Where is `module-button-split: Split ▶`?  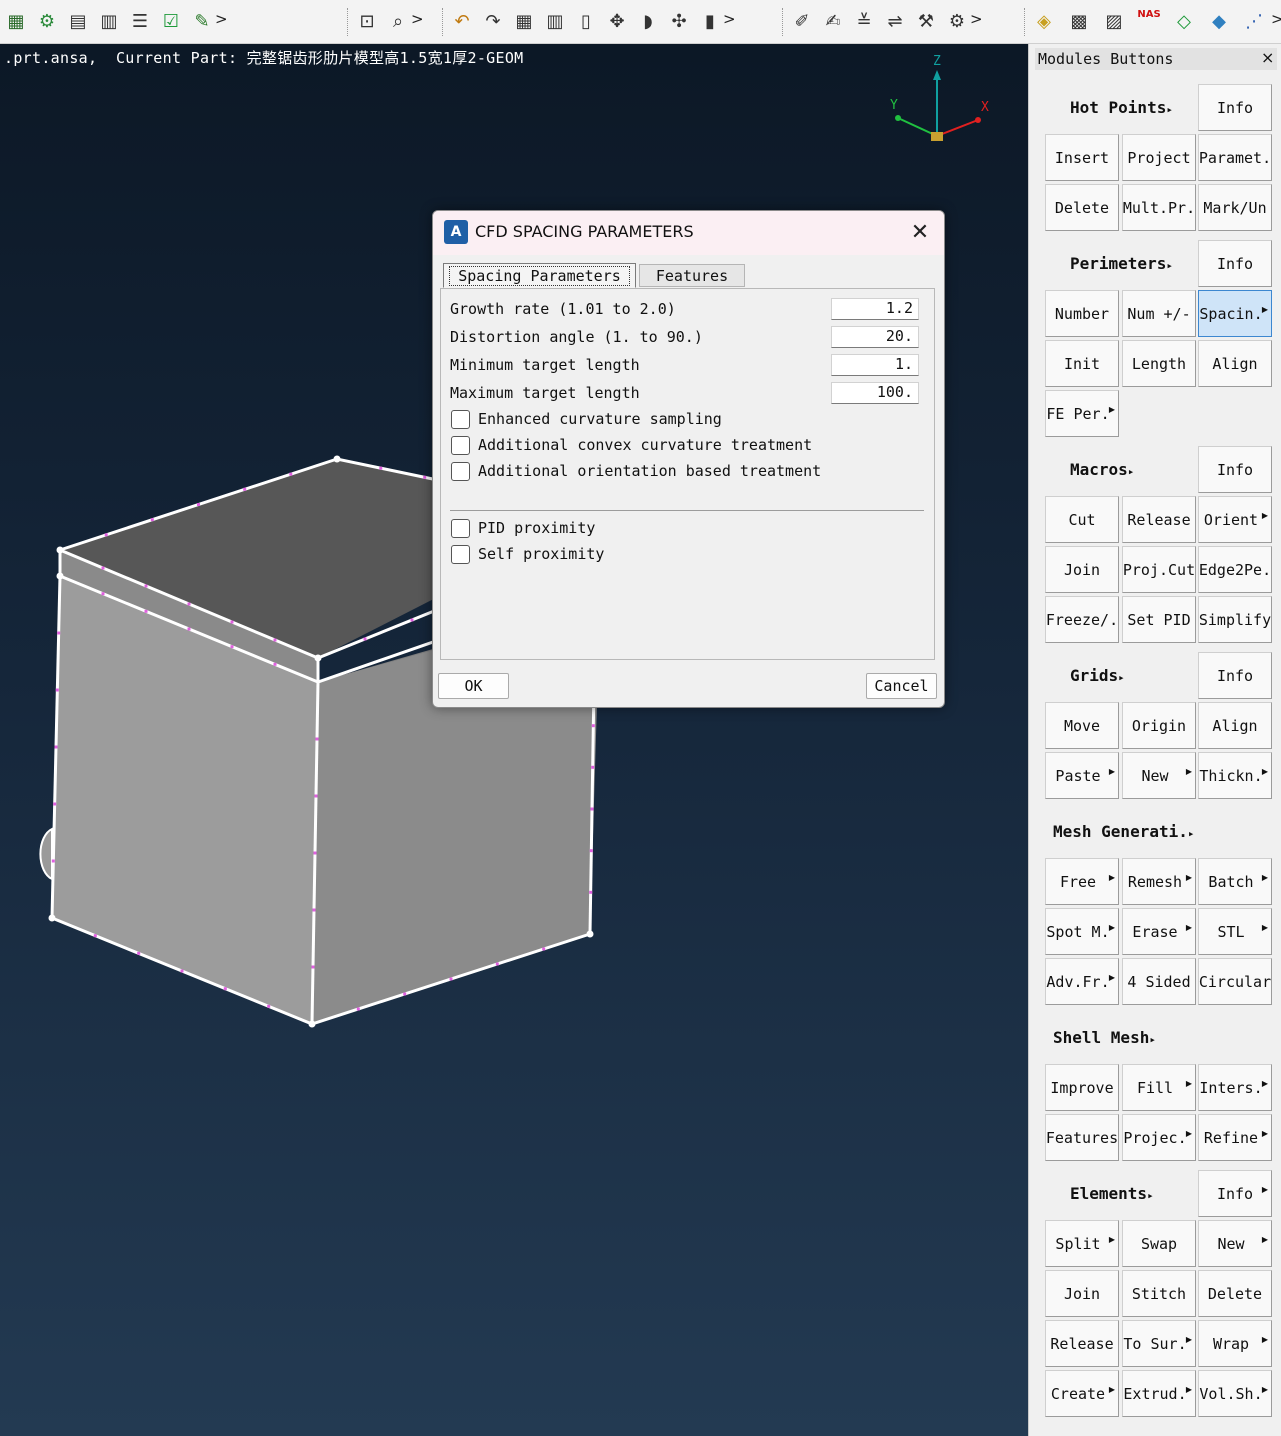
module-button-split: Split ▶ is located at coordinates (1082, 1243).